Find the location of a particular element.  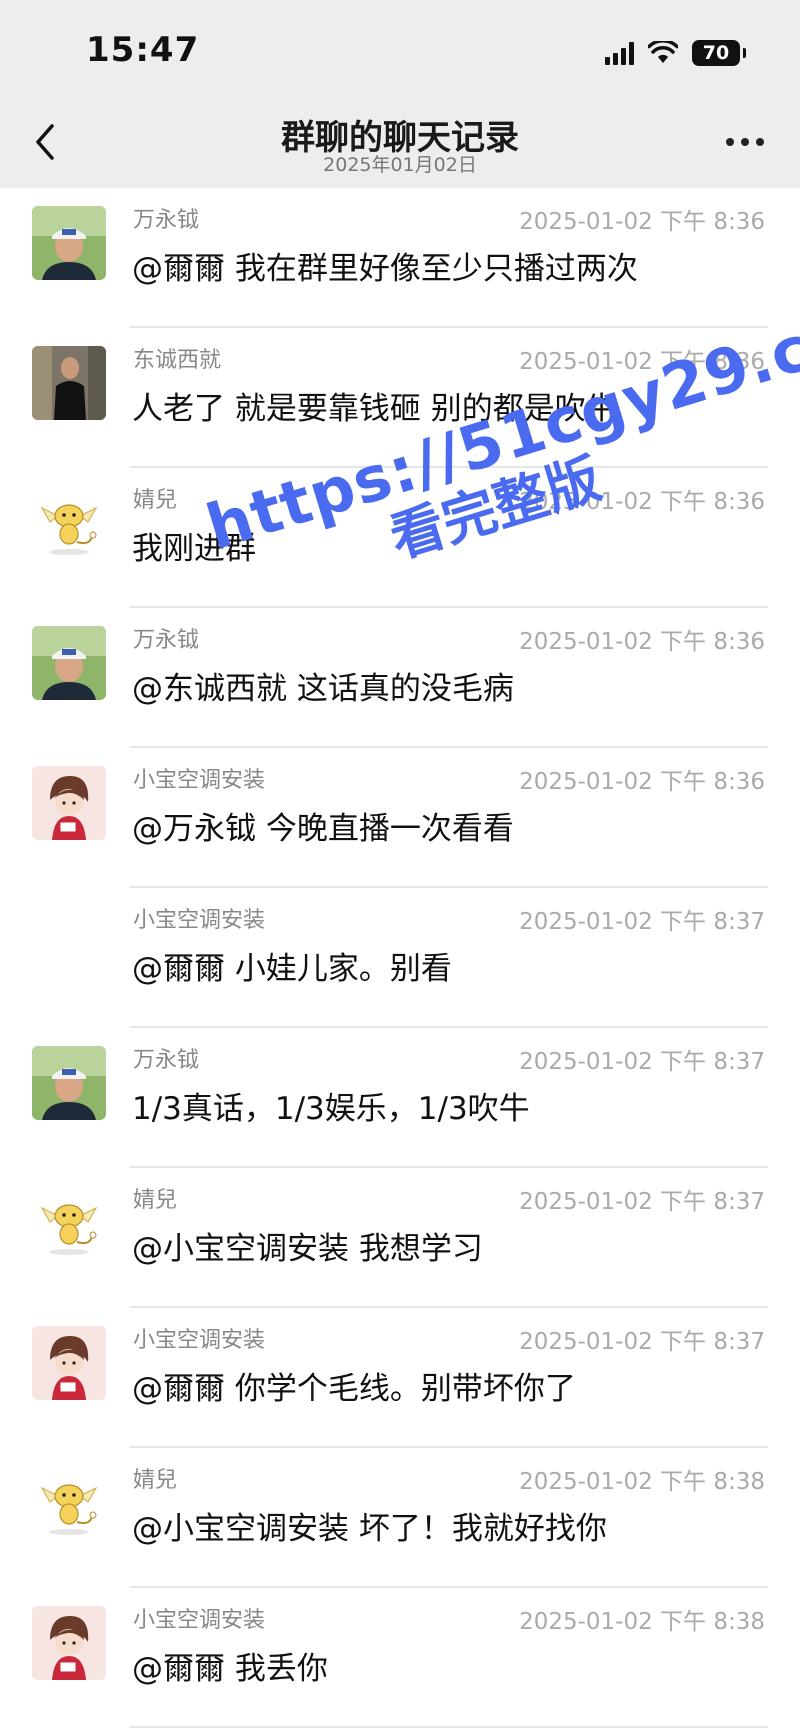

message-item: 婧兒 2025-01-02 下午 8:38 @小宝空调安装 坏了！我就好找你 is located at coordinates (400, 1518).